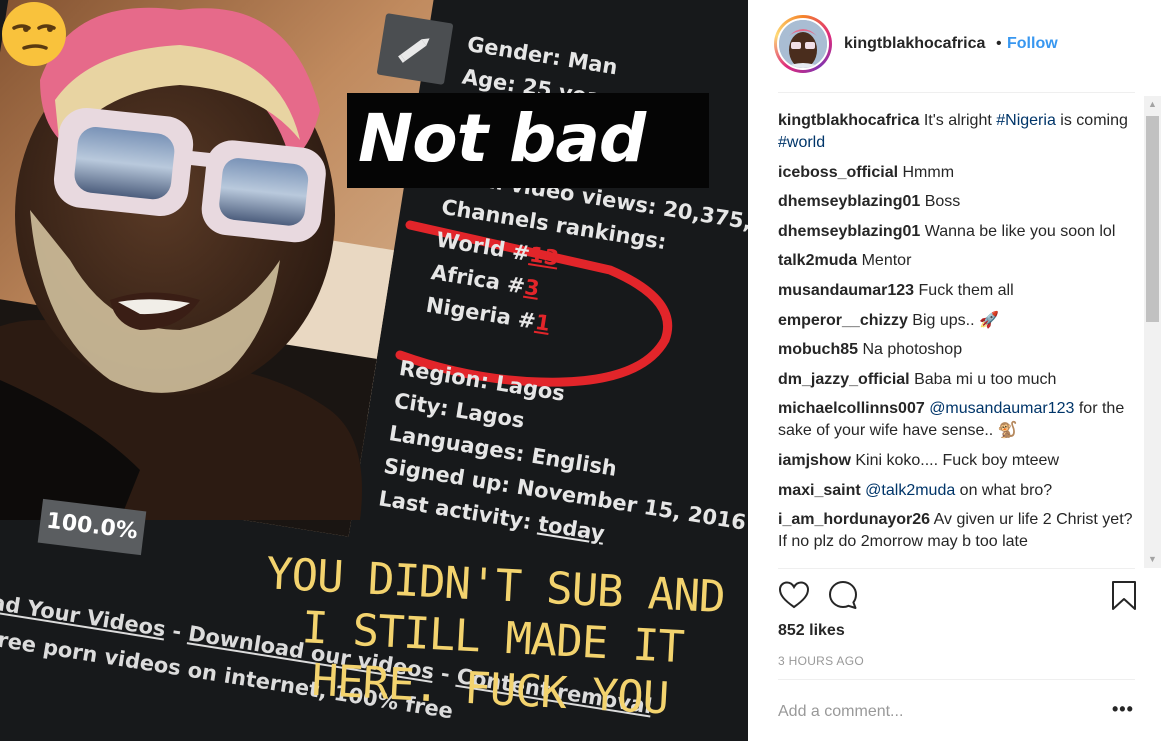 This screenshot has height=741, width=1165. I want to click on comment-text: Hmmm, so click(928, 172).